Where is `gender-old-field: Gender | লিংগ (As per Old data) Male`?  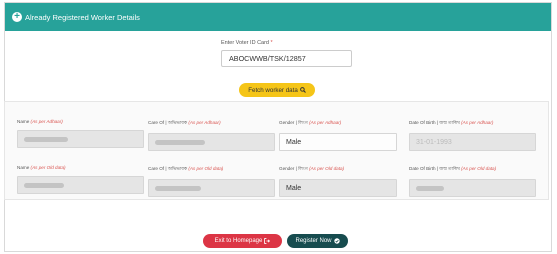
gender-old-field: Gender | লিংগ (As per Old data) Male is located at coordinates (338, 181).